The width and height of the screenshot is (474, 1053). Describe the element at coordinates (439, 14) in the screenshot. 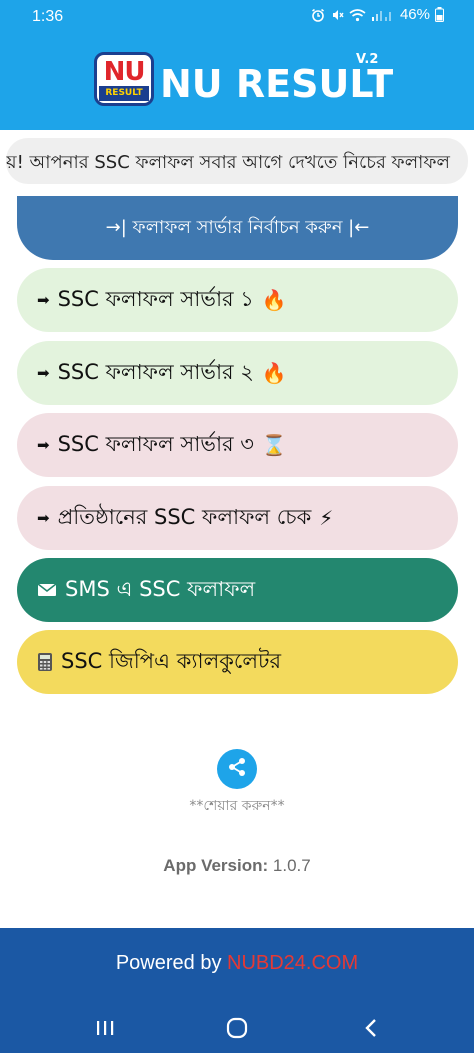

I see `battery-icon` at that location.